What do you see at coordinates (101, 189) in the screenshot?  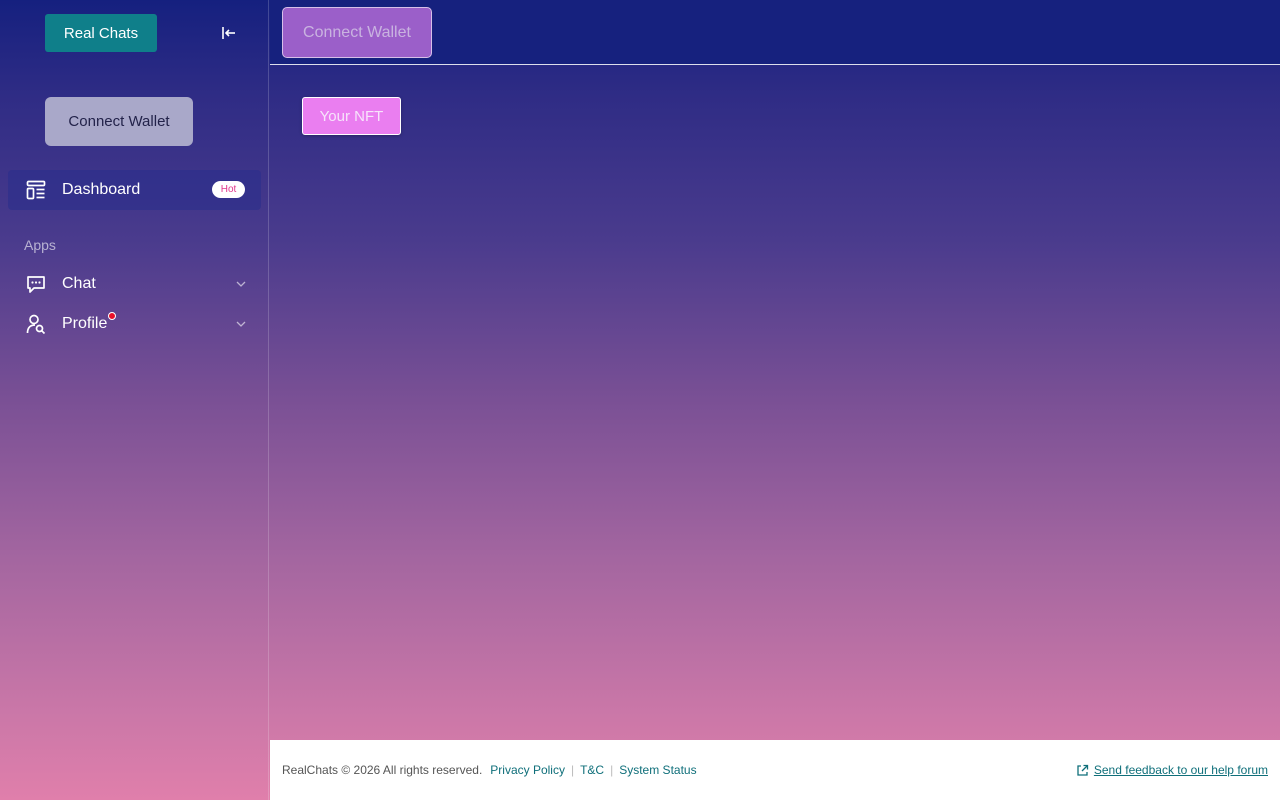 I see `sidebar-item-label: Dashboard` at bounding box center [101, 189].